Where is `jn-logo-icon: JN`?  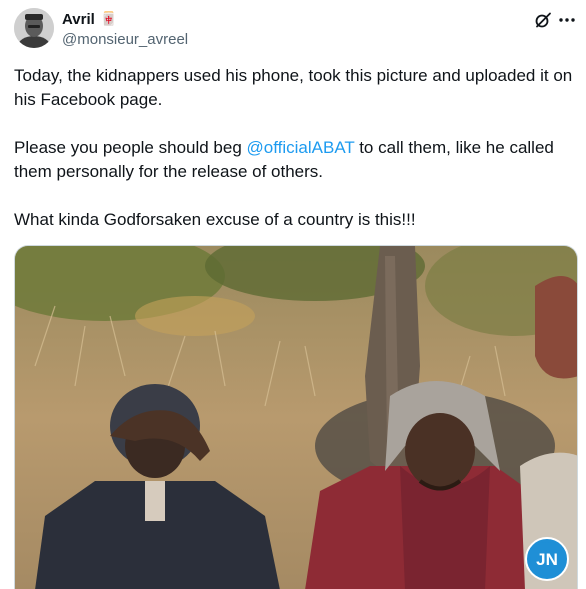
jn-logo-icon: JN is located at coordinates (547, 559).